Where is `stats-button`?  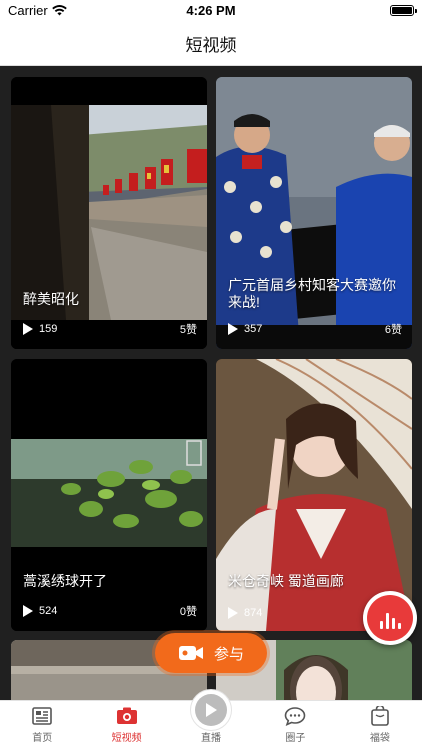
stats-button is located at coordinates (390, 618).